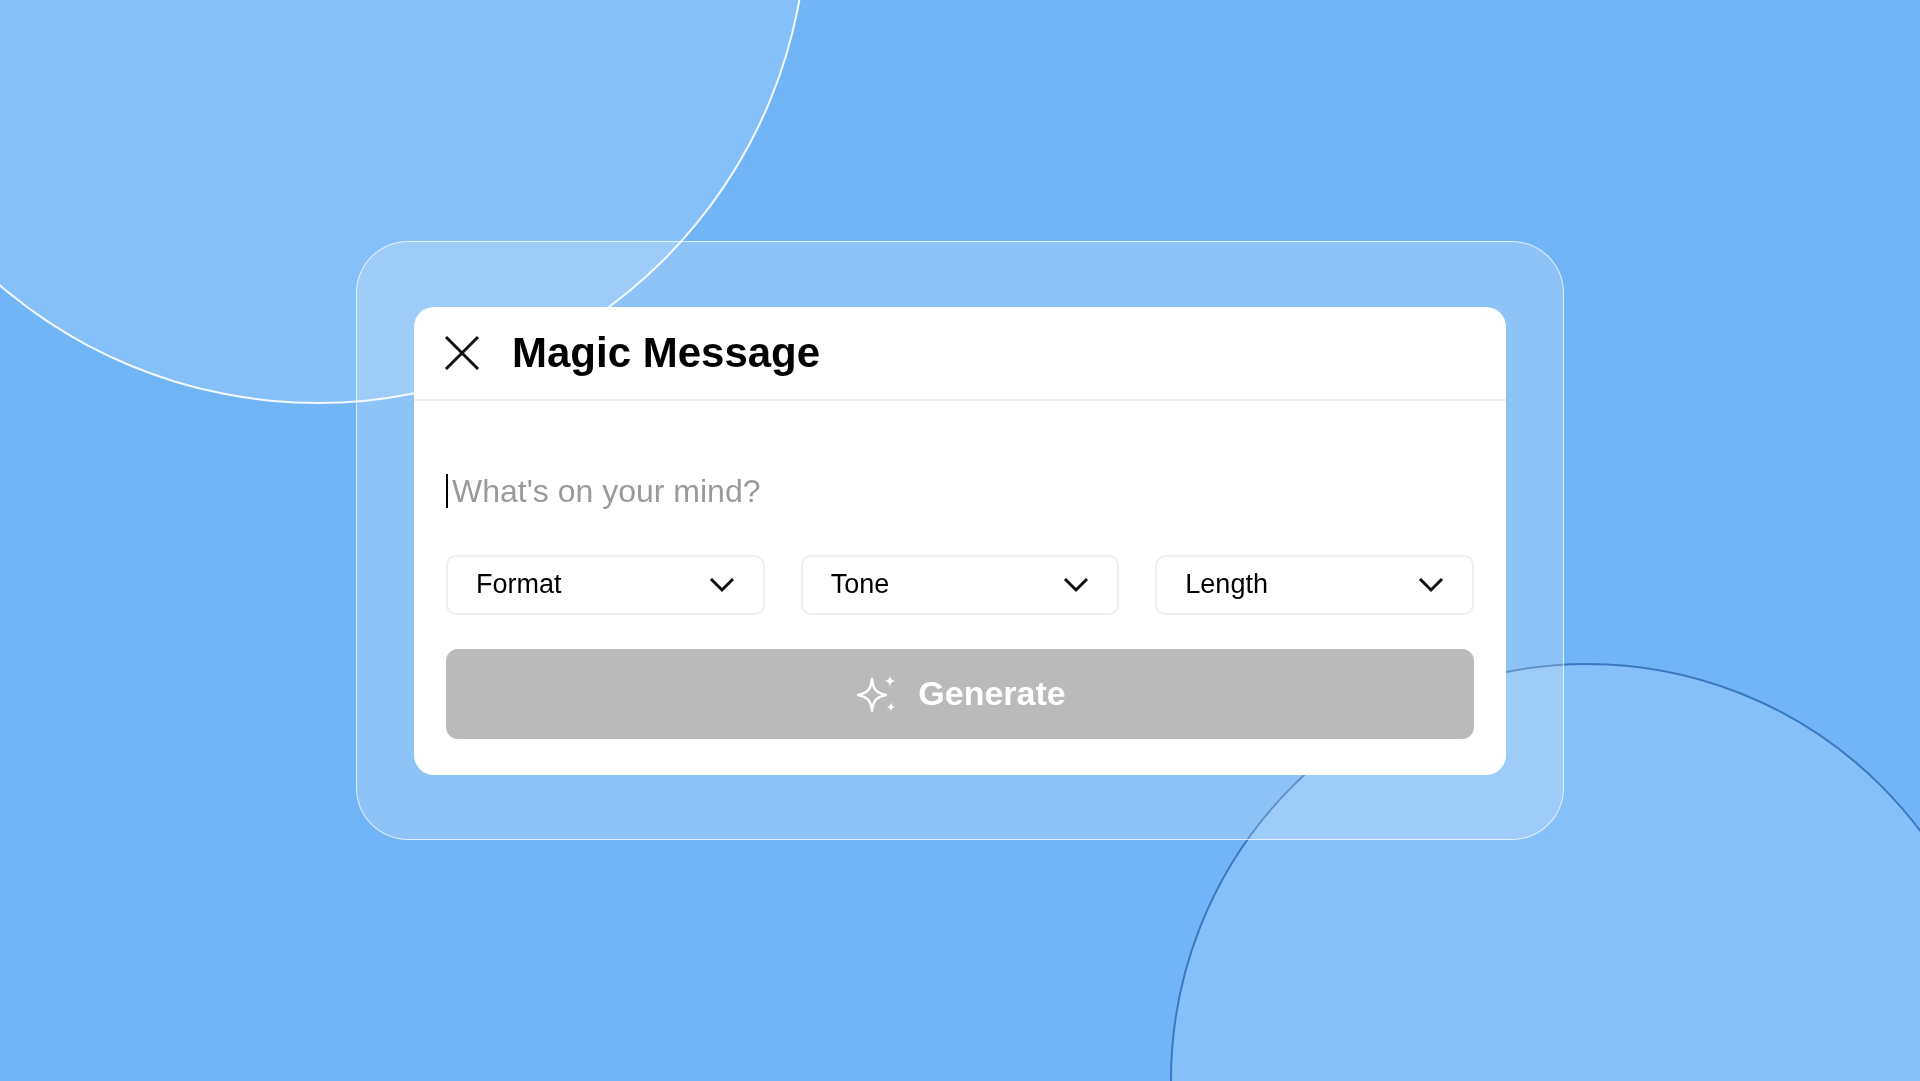 The height and width of the screenshot is (1081, 1920). I want to click on dialog-title: Magic Message, so click(666, 353).